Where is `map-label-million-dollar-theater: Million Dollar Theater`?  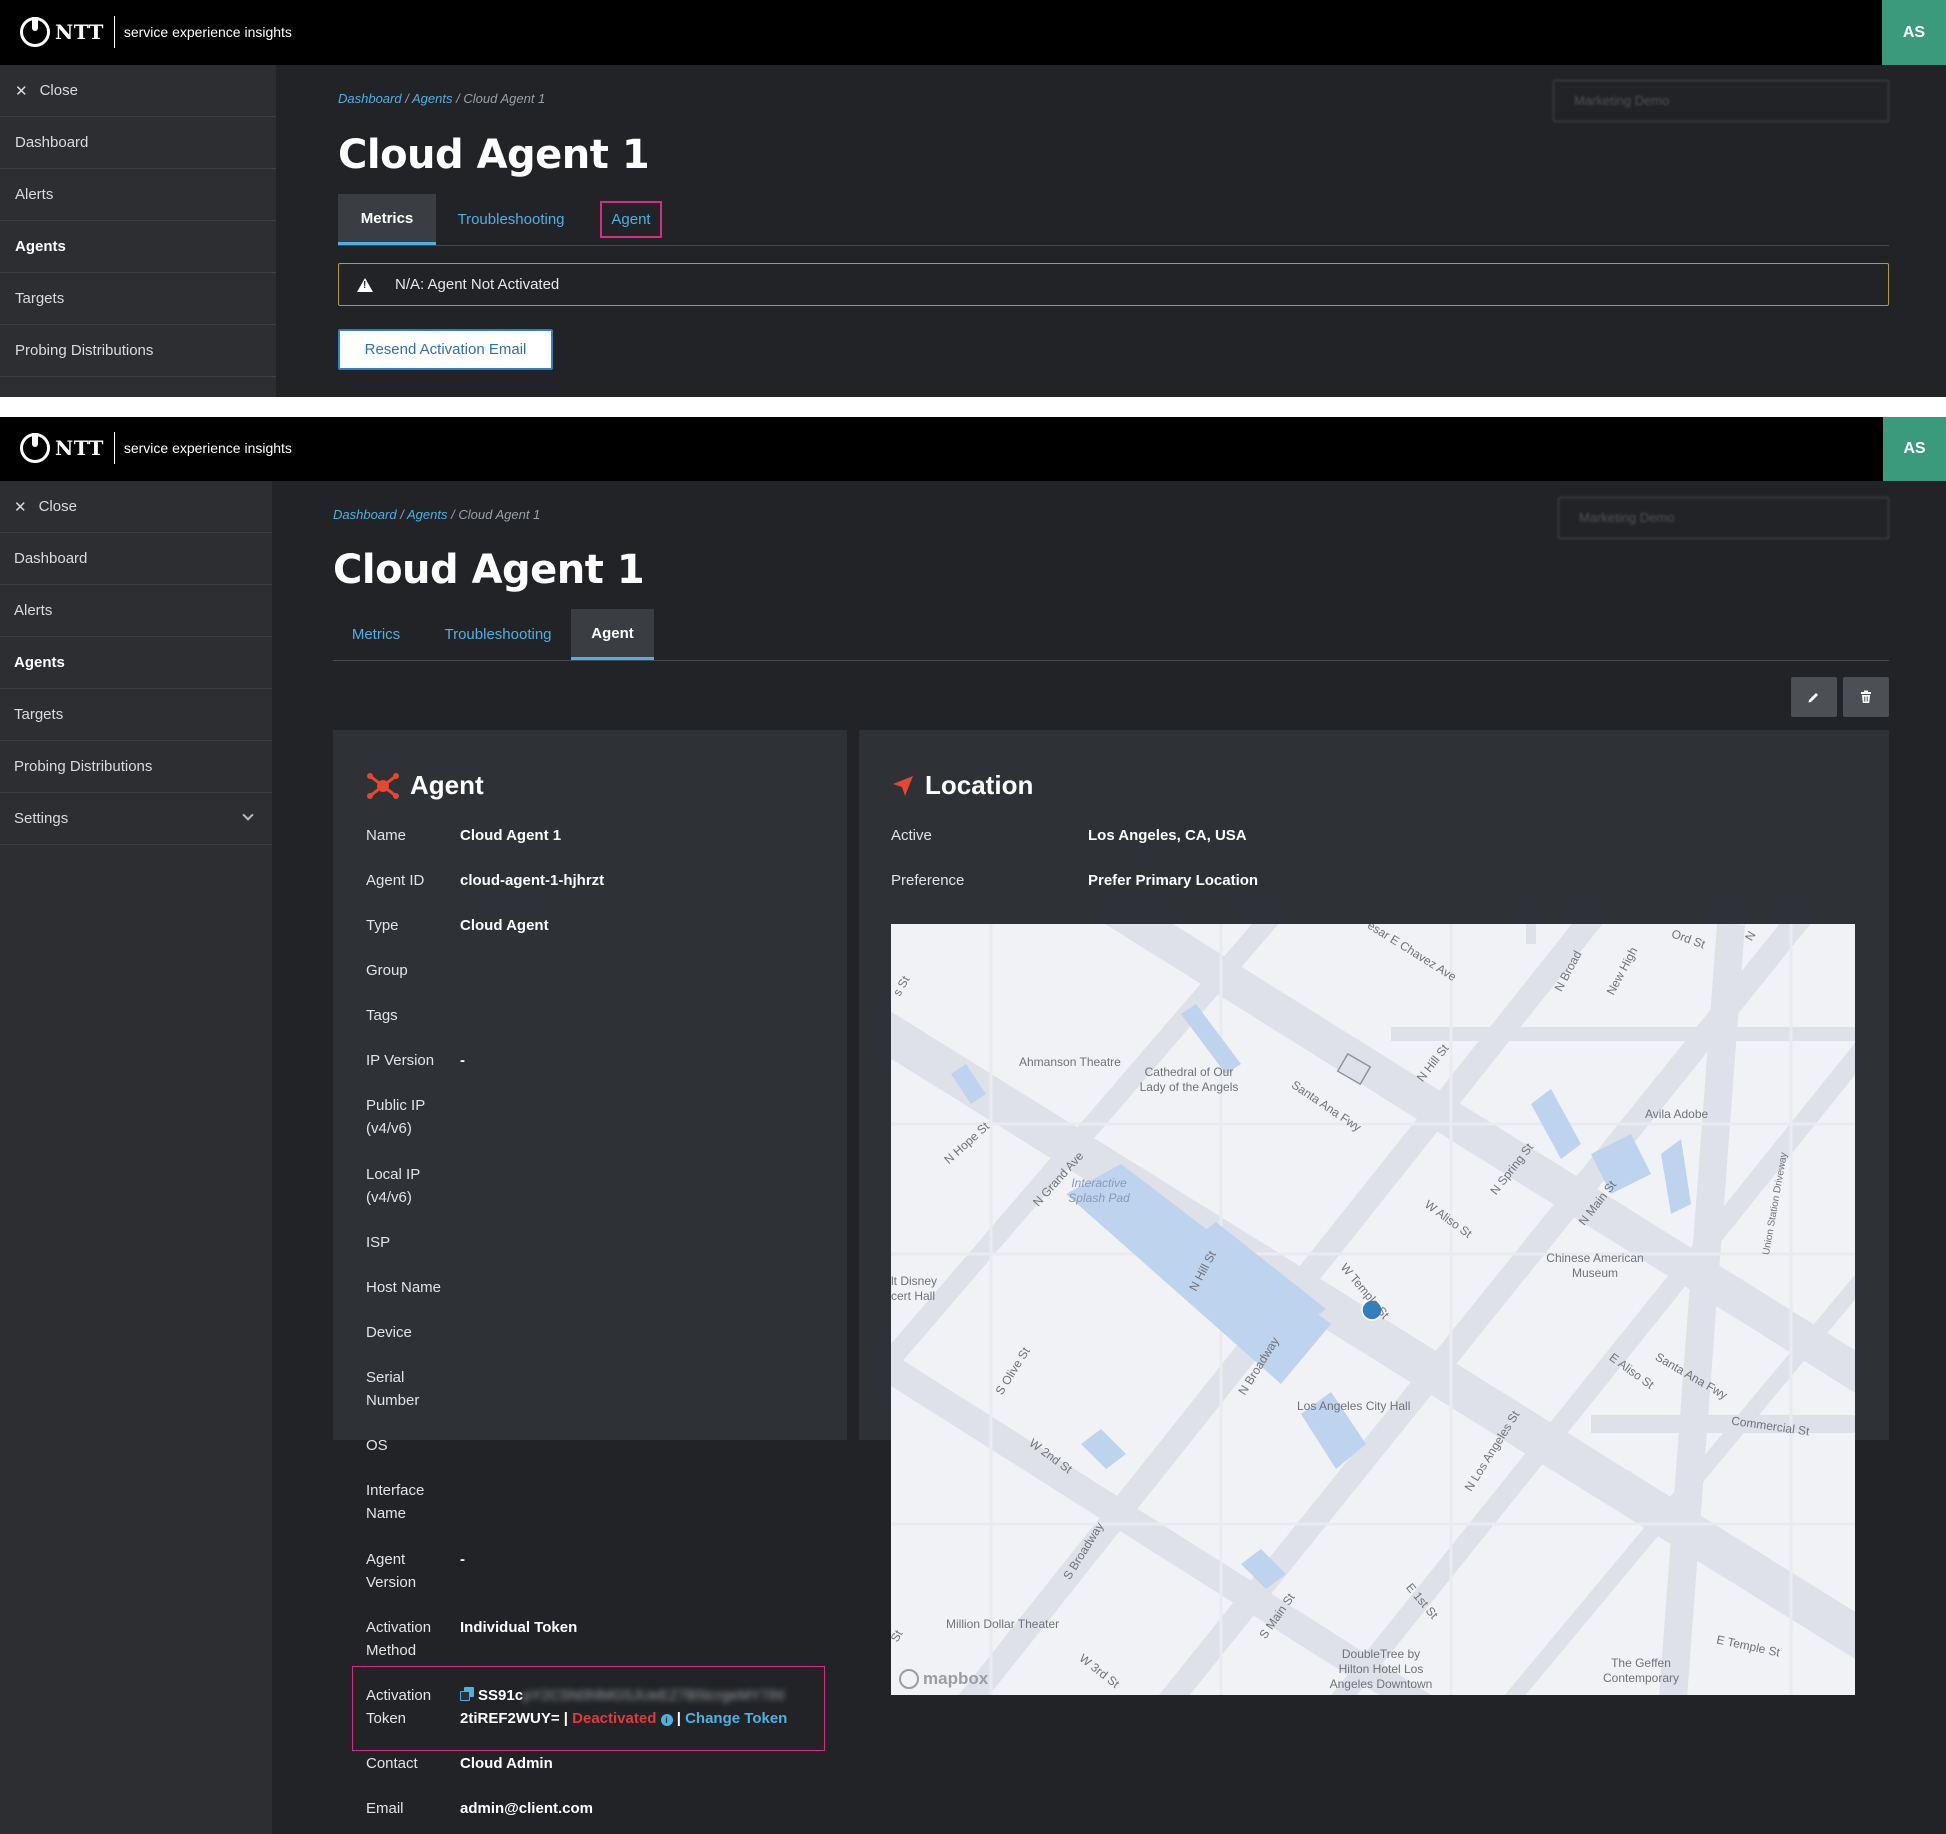
map-label-million-dollar-theater: Million Dollar Theater is located at coordinates (1003, 1624).